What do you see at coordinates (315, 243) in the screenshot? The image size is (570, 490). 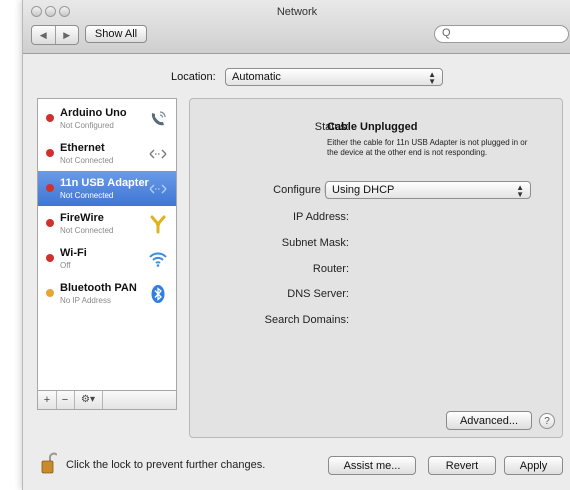 I see `subnet-mask-label: Subnet Mask:` at bounding box center [315, 243].